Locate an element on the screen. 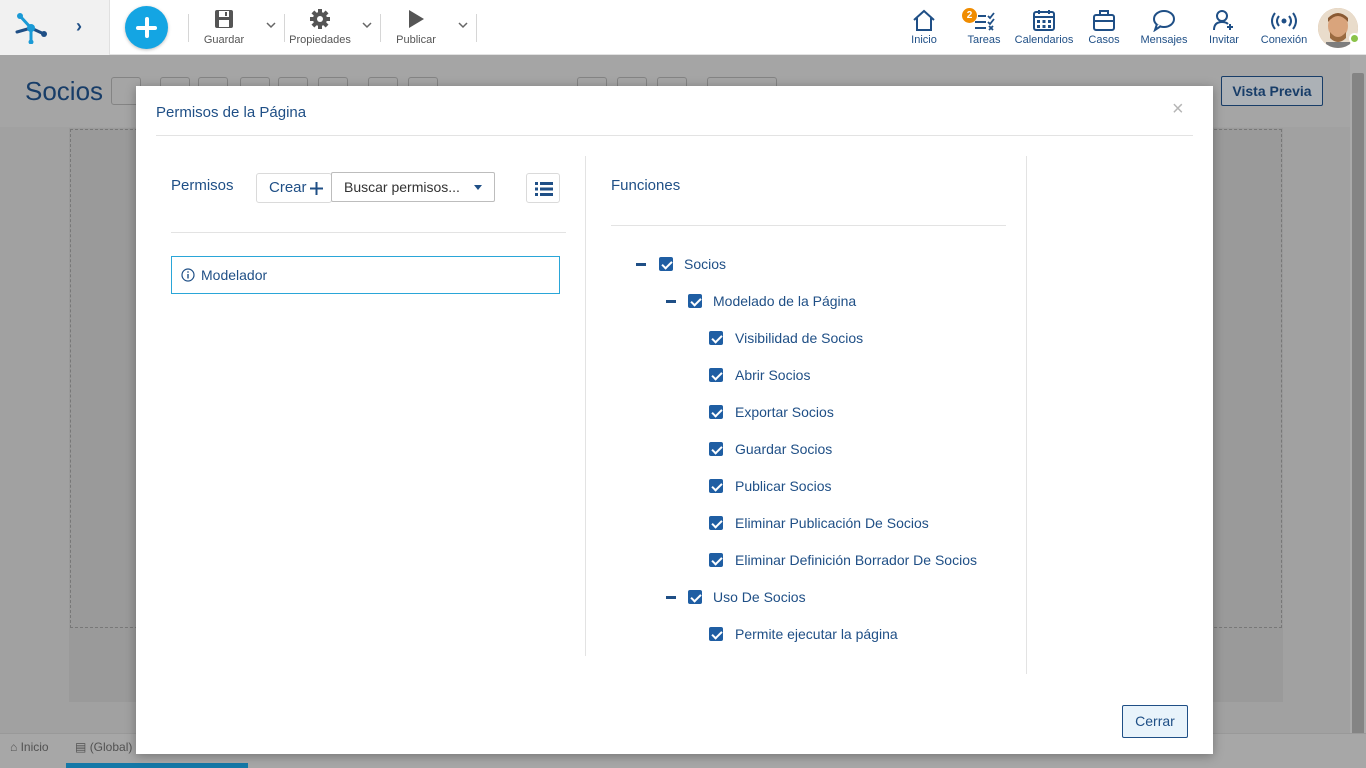 The height and width of the screenshot is (768, 1366). nav-inicio-label: Inicio is located at coordinates (924, 40).